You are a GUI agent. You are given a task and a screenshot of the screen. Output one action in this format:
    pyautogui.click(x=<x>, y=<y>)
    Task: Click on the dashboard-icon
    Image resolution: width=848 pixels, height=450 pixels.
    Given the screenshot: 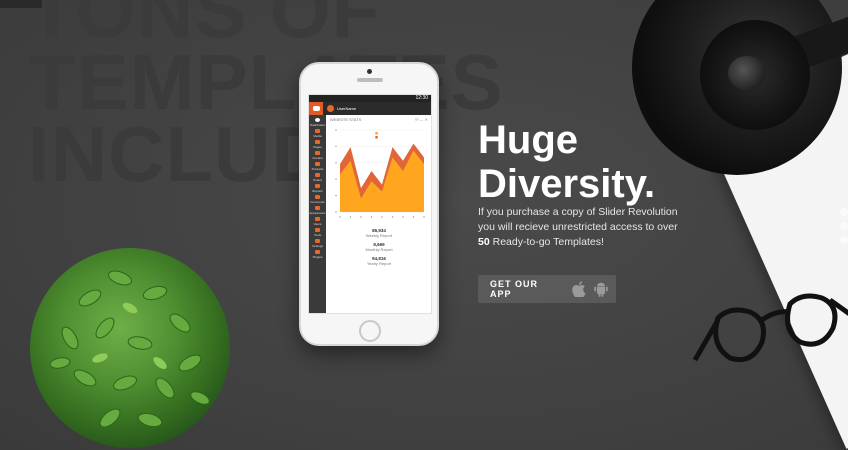 What is the action you would take?
    pyautogui.click(x=317, y=120)
    